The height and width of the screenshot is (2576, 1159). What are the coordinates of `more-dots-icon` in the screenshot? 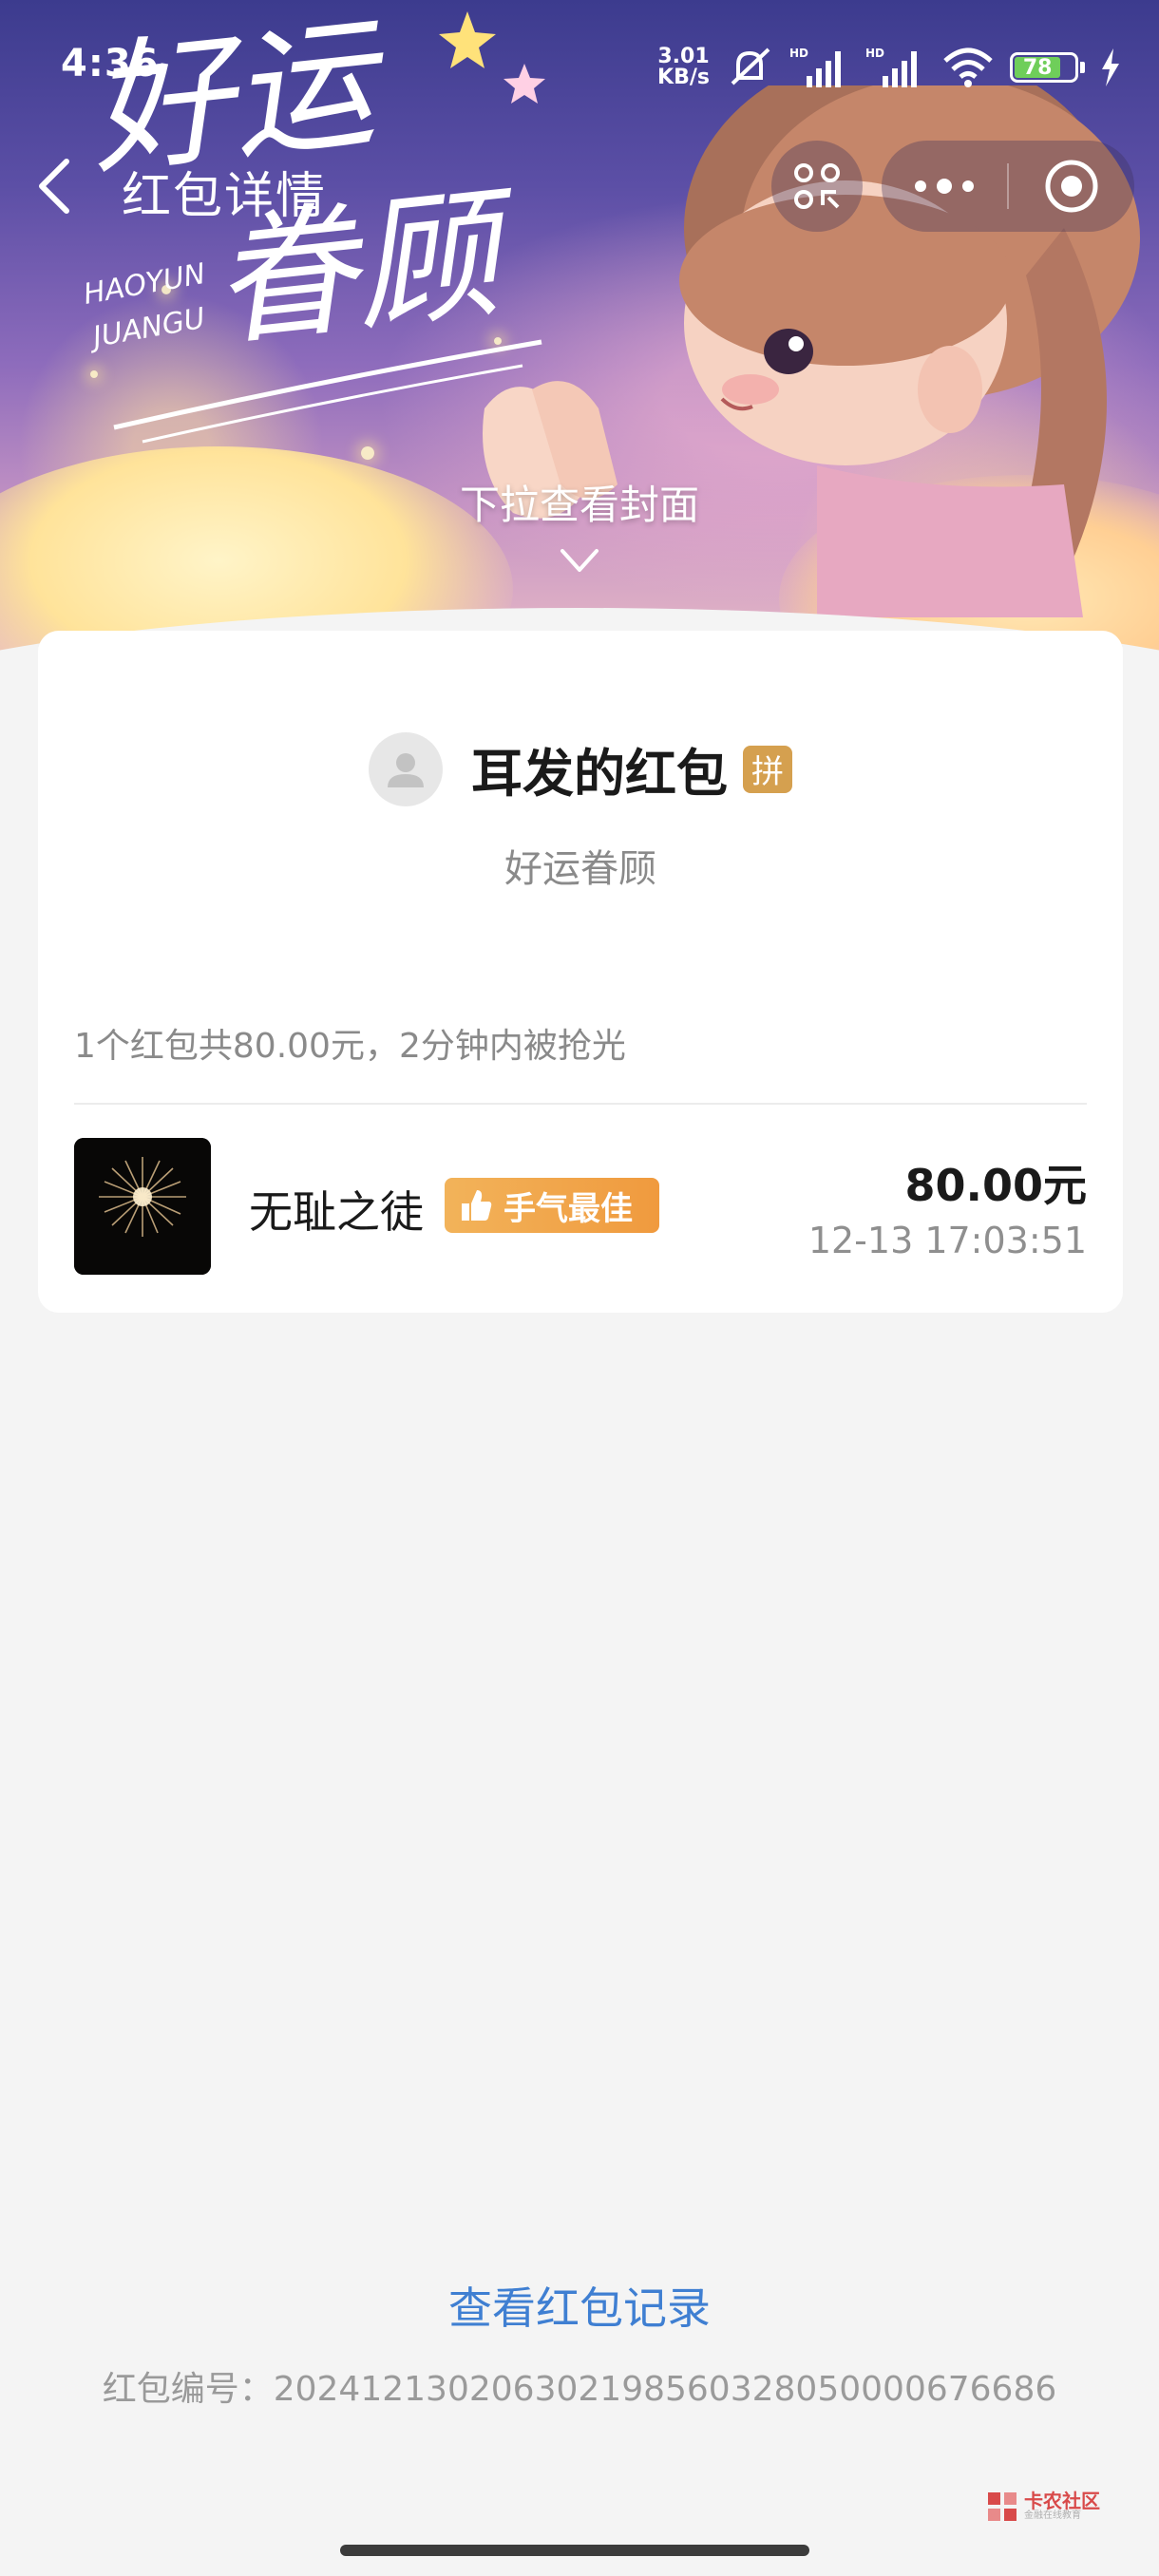 It's located at (944, 186).